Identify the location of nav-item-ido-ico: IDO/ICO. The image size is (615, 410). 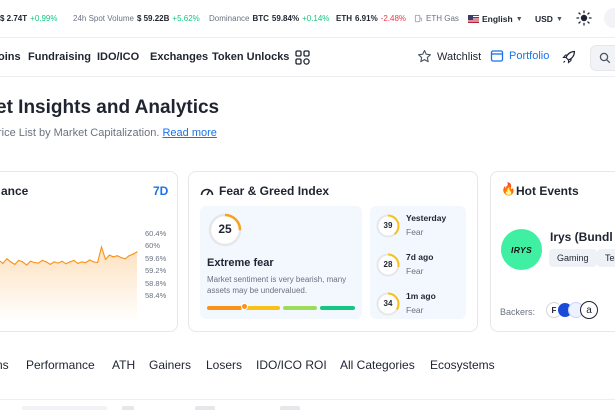
(118, 57).